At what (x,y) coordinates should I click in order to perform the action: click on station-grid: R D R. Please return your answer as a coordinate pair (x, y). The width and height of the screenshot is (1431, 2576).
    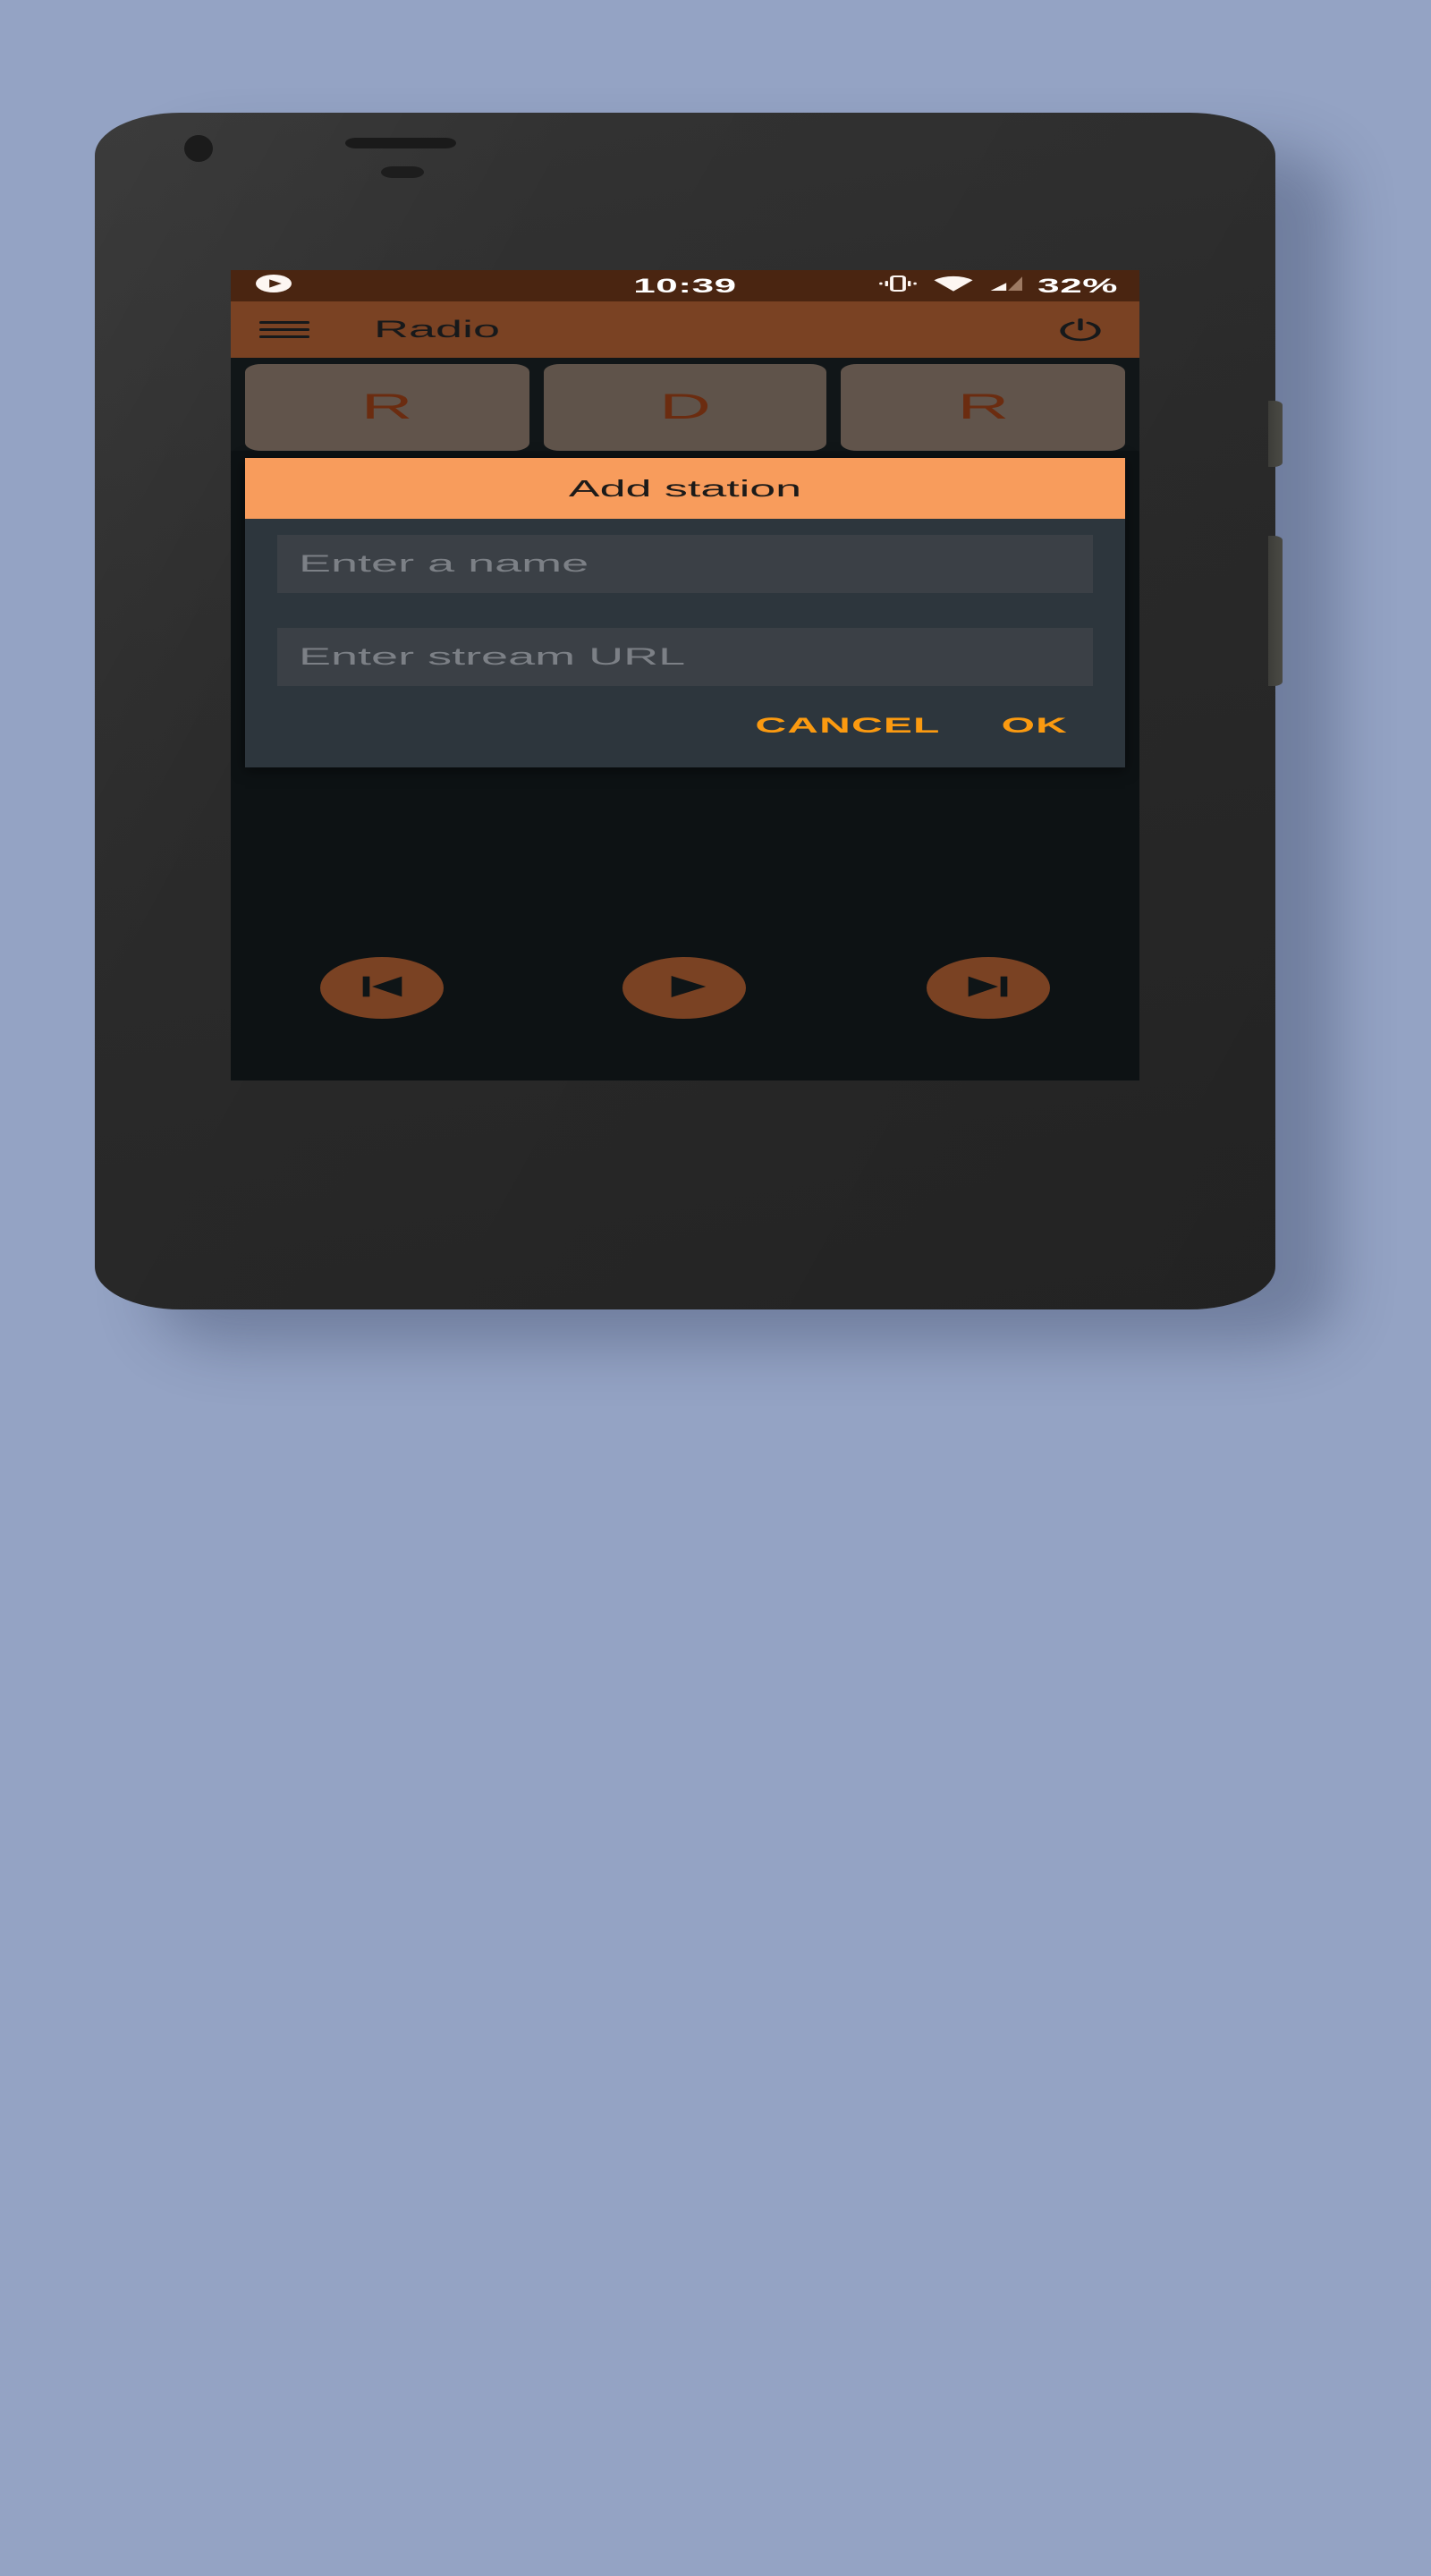
    Looking at the image, I should click on (685, 404).